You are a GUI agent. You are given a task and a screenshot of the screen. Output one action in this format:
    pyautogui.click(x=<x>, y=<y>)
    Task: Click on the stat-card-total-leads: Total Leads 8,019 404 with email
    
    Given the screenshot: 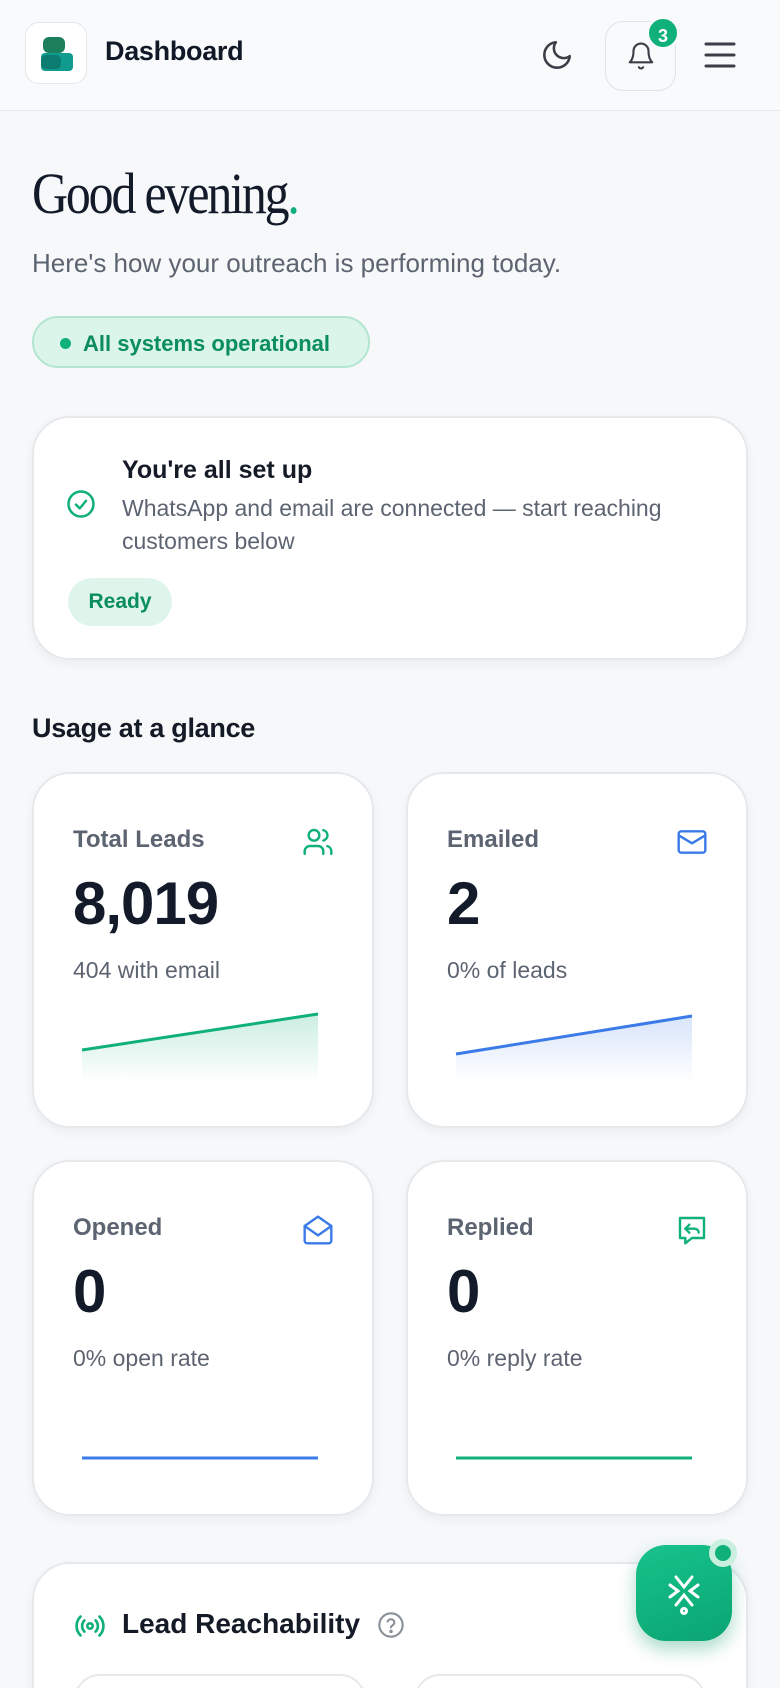 What is the action you would take?
    pyautogui.click(x=203, y=950)
    